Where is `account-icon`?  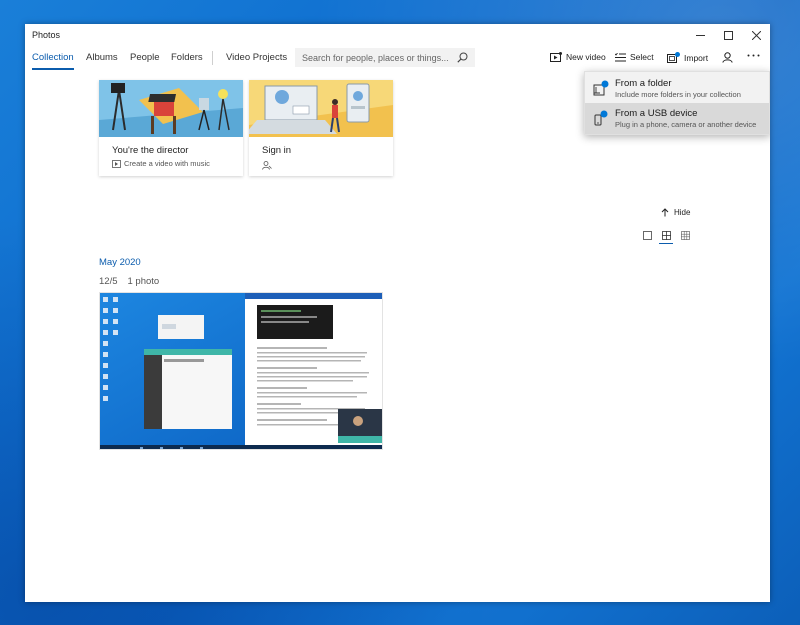
account-icon is located at coordinates (727, 57).